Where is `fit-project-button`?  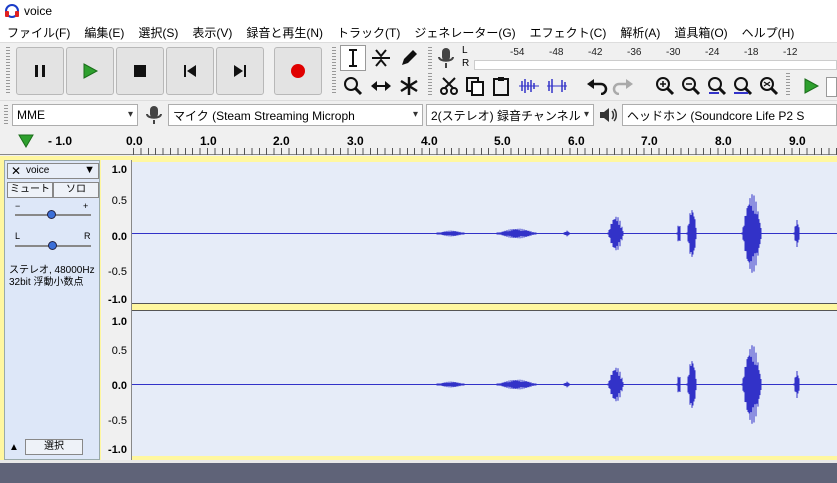
fit-project-button is located at coordinates (743, 86).